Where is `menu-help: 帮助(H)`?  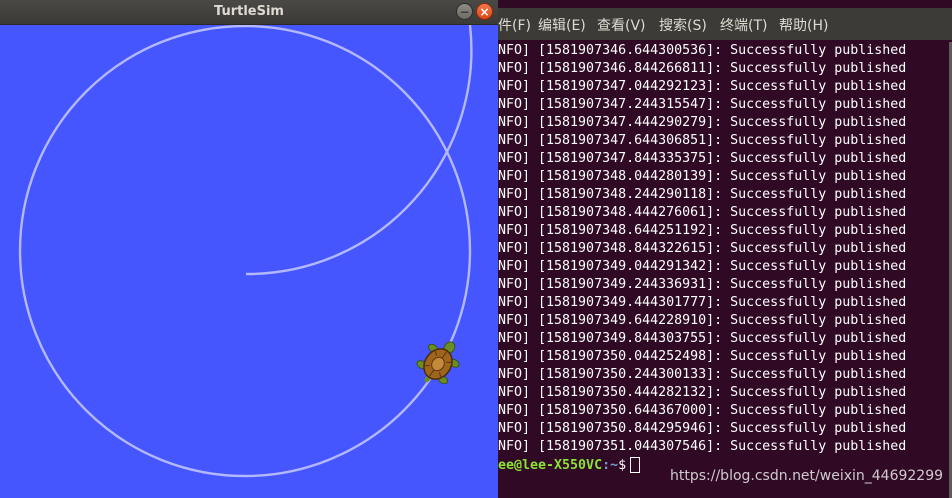
menu-help: 帮助(H) is located at coordinates (803, 26).